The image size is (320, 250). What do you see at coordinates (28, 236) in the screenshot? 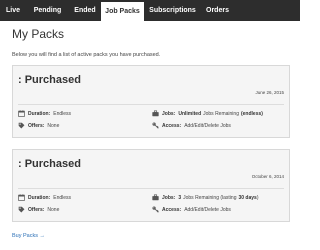
I see `buy-packs-link: Buy Packs →` at bounding box center [28, 236].